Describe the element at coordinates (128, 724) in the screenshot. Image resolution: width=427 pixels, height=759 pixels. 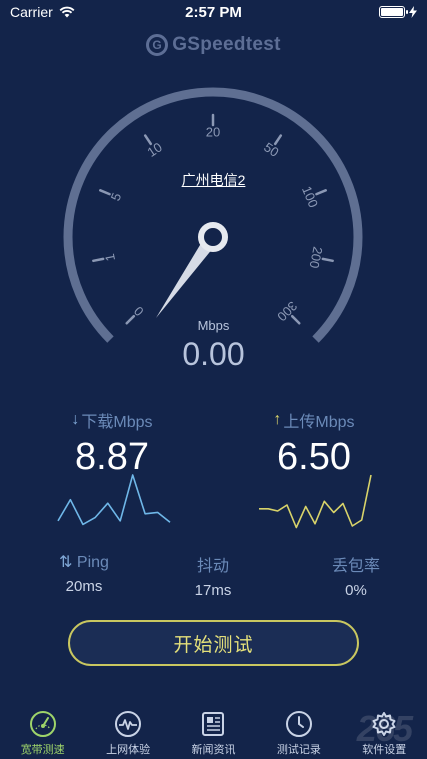
I see `pulse-icon` at that location.